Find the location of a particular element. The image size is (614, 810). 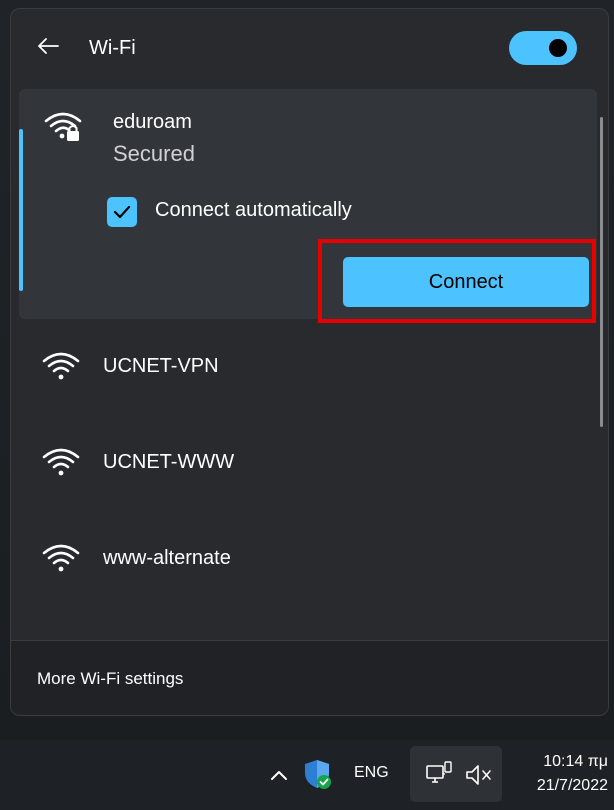

taskbar: ENG 10:14 πμ 21/7/2022 is located at coordinates (307, 775).